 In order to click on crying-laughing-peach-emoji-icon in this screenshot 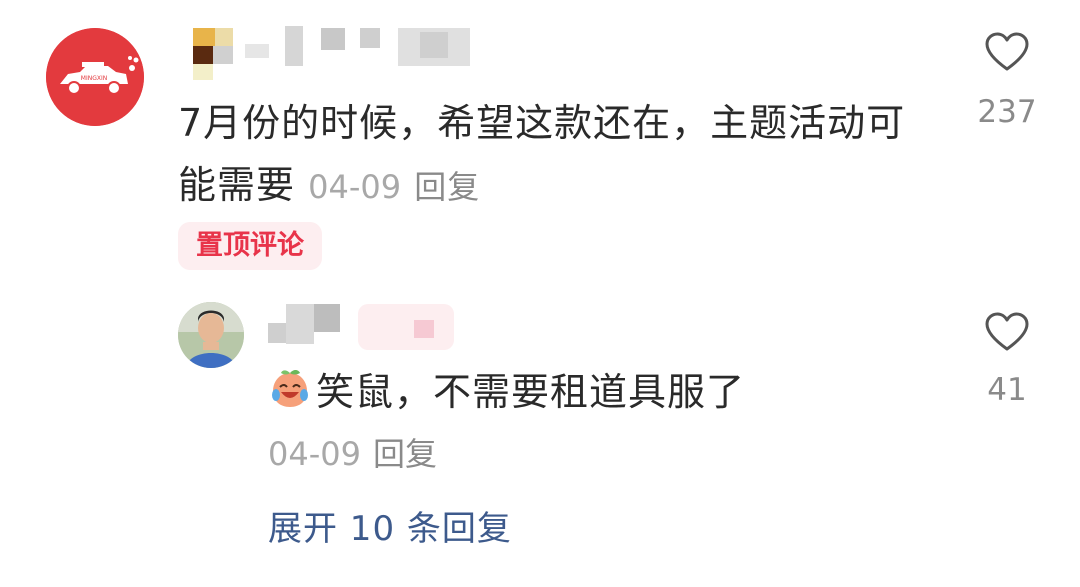, I will do `click(290, 388)`.